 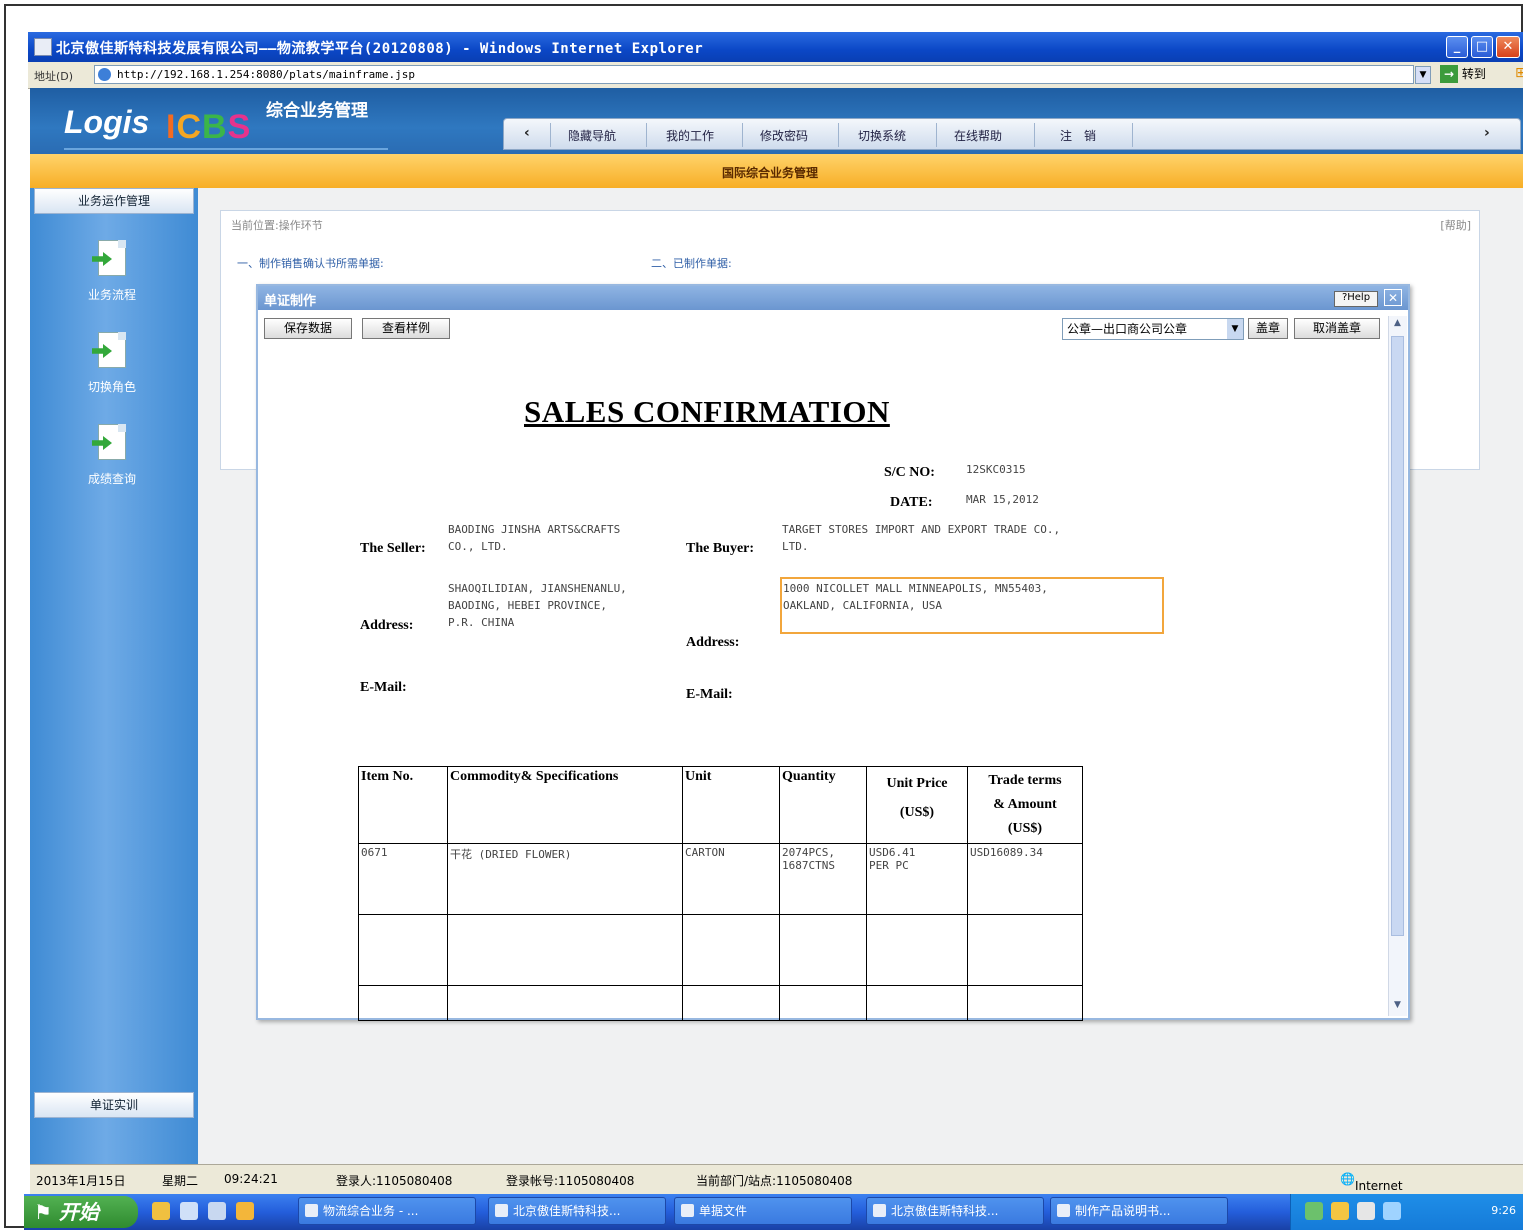 I want to click on nav-left-arrow-icon: ‹, so click(x=527, y=133).